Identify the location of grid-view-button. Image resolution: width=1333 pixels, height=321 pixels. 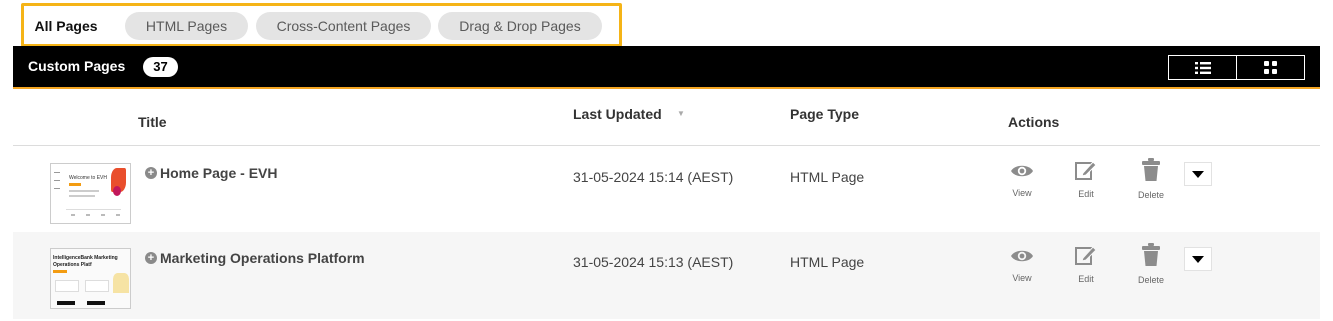
(1270, 67).